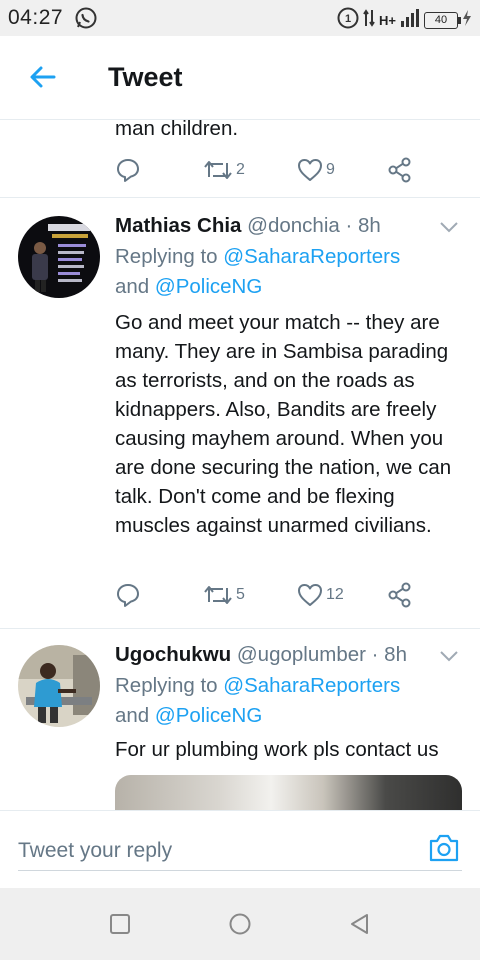  What do you see at coordinates (178, 225) in the screenshot?
I see `author-name: Mathias Chia` at bounding box center [178, 225].